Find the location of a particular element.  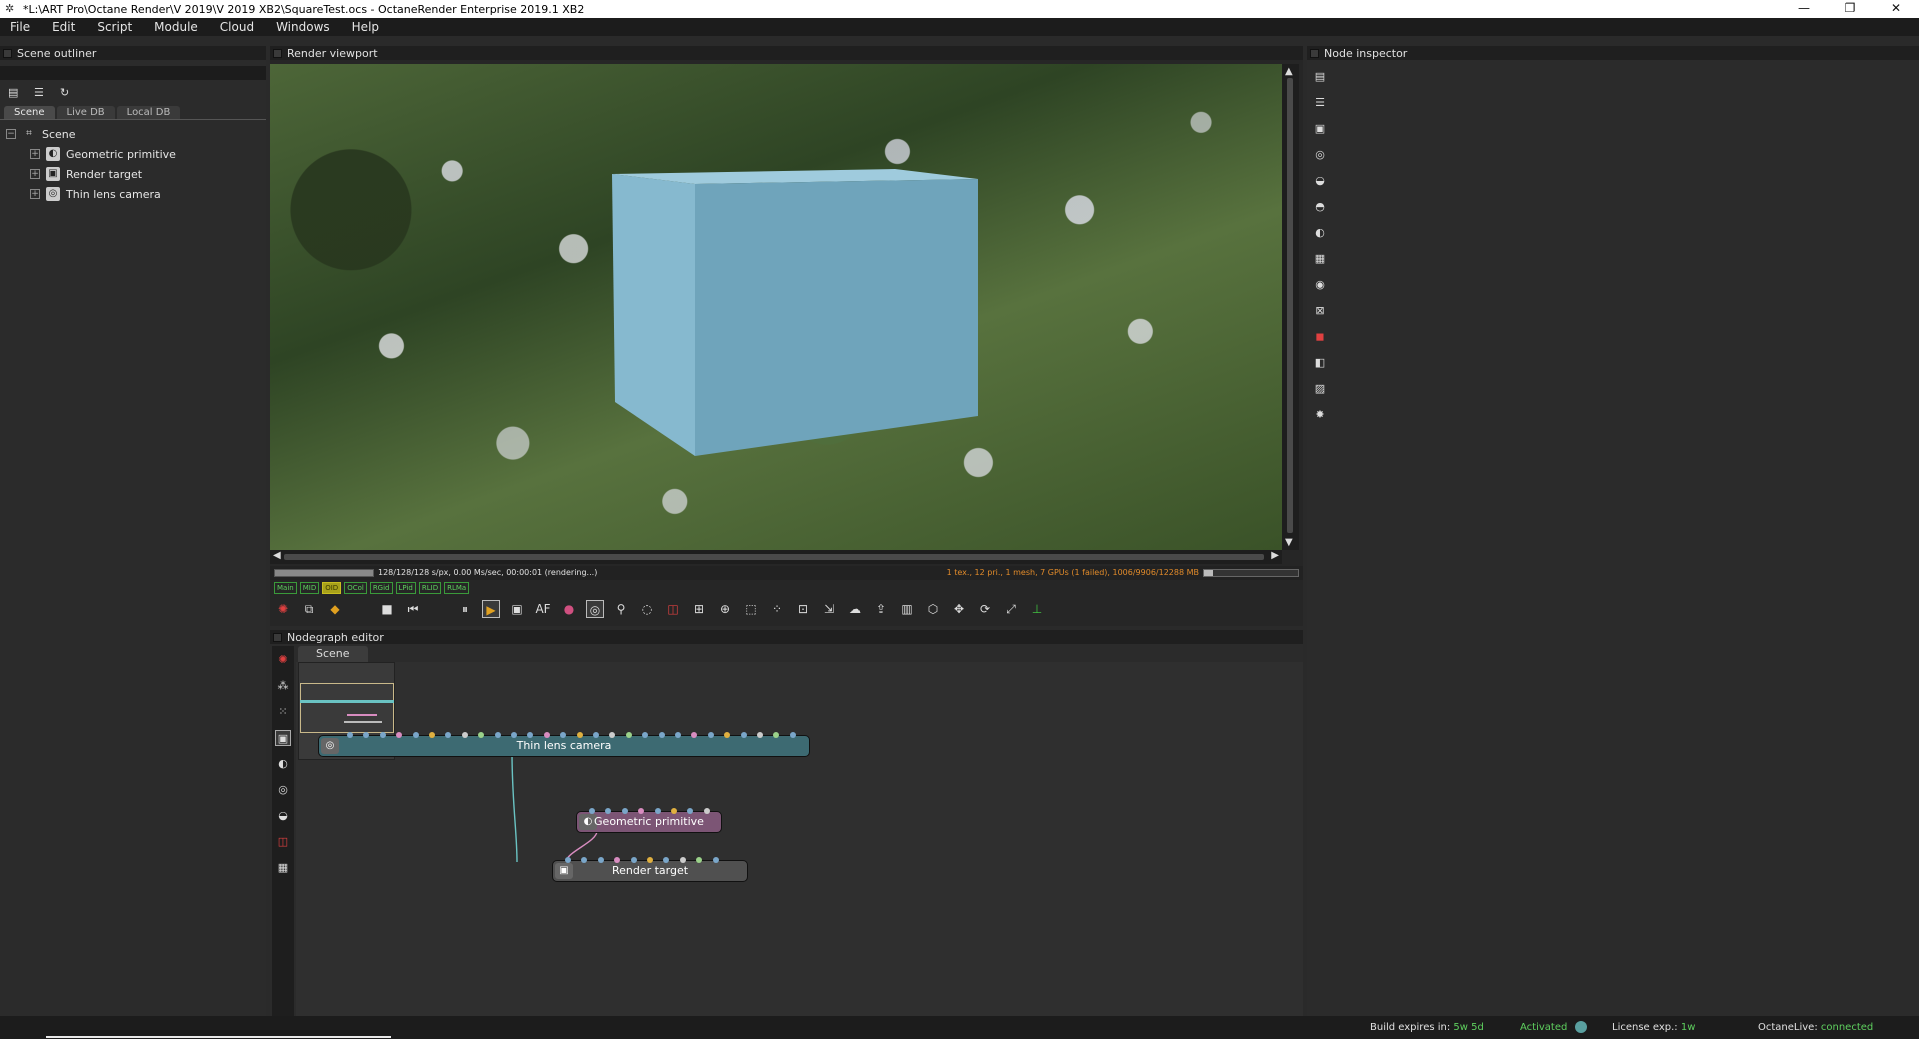

render-layer-icon: ◼ is located at coordinates (1320, 337).